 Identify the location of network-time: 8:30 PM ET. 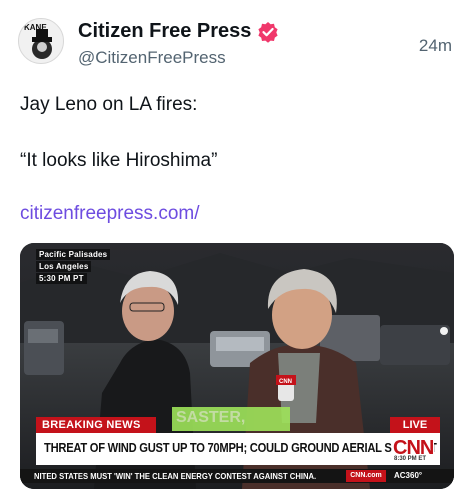
(410, 459).